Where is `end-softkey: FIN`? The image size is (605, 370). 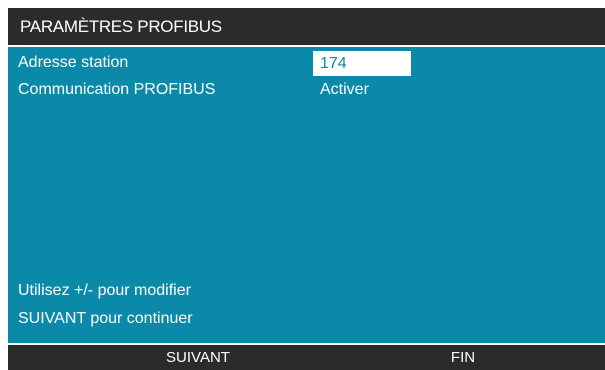
end-softkey: FIN is located at coordinates (463, 357).